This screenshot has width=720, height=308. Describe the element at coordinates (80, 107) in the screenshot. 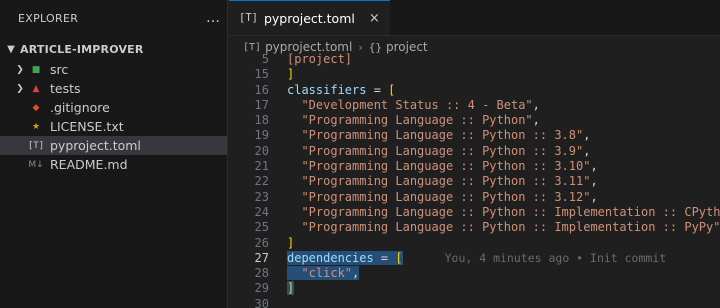

I see `tree-item-label: .gitignore` at that location.